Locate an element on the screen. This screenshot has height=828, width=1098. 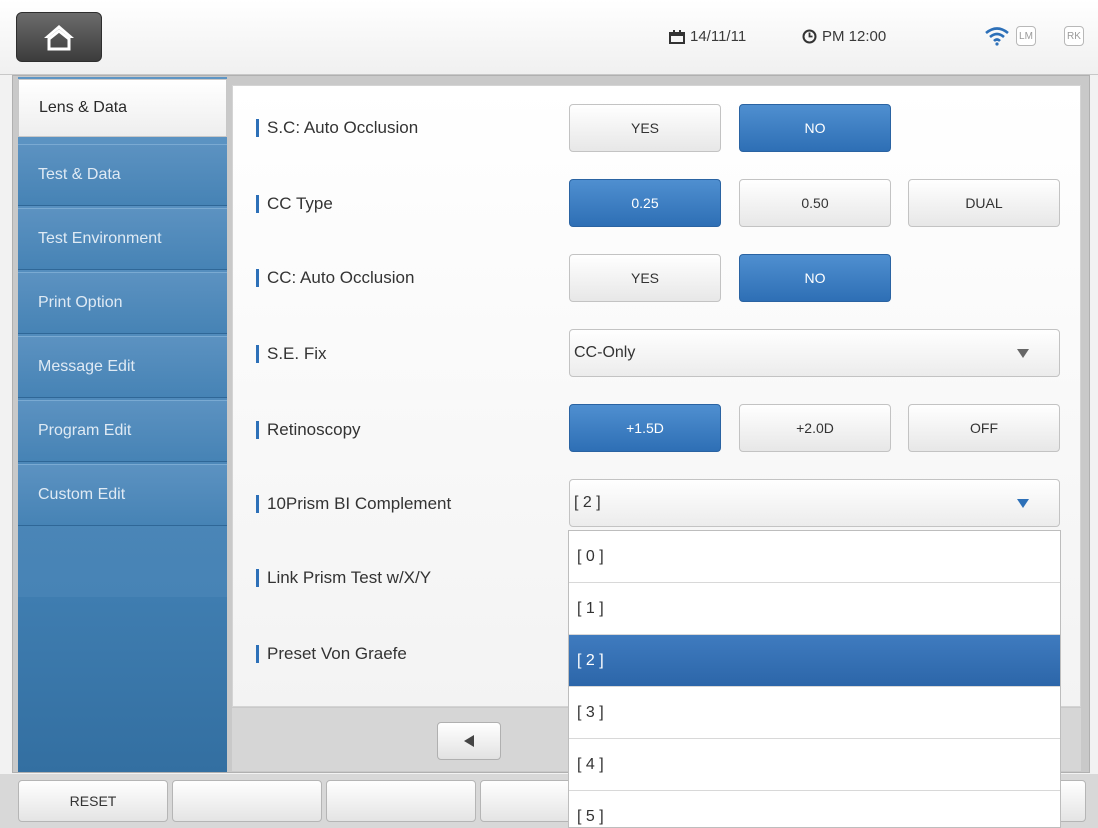
sc-auto-occlusion-text: S.C: Auto Occlusion is located at coordinates (343, 127).